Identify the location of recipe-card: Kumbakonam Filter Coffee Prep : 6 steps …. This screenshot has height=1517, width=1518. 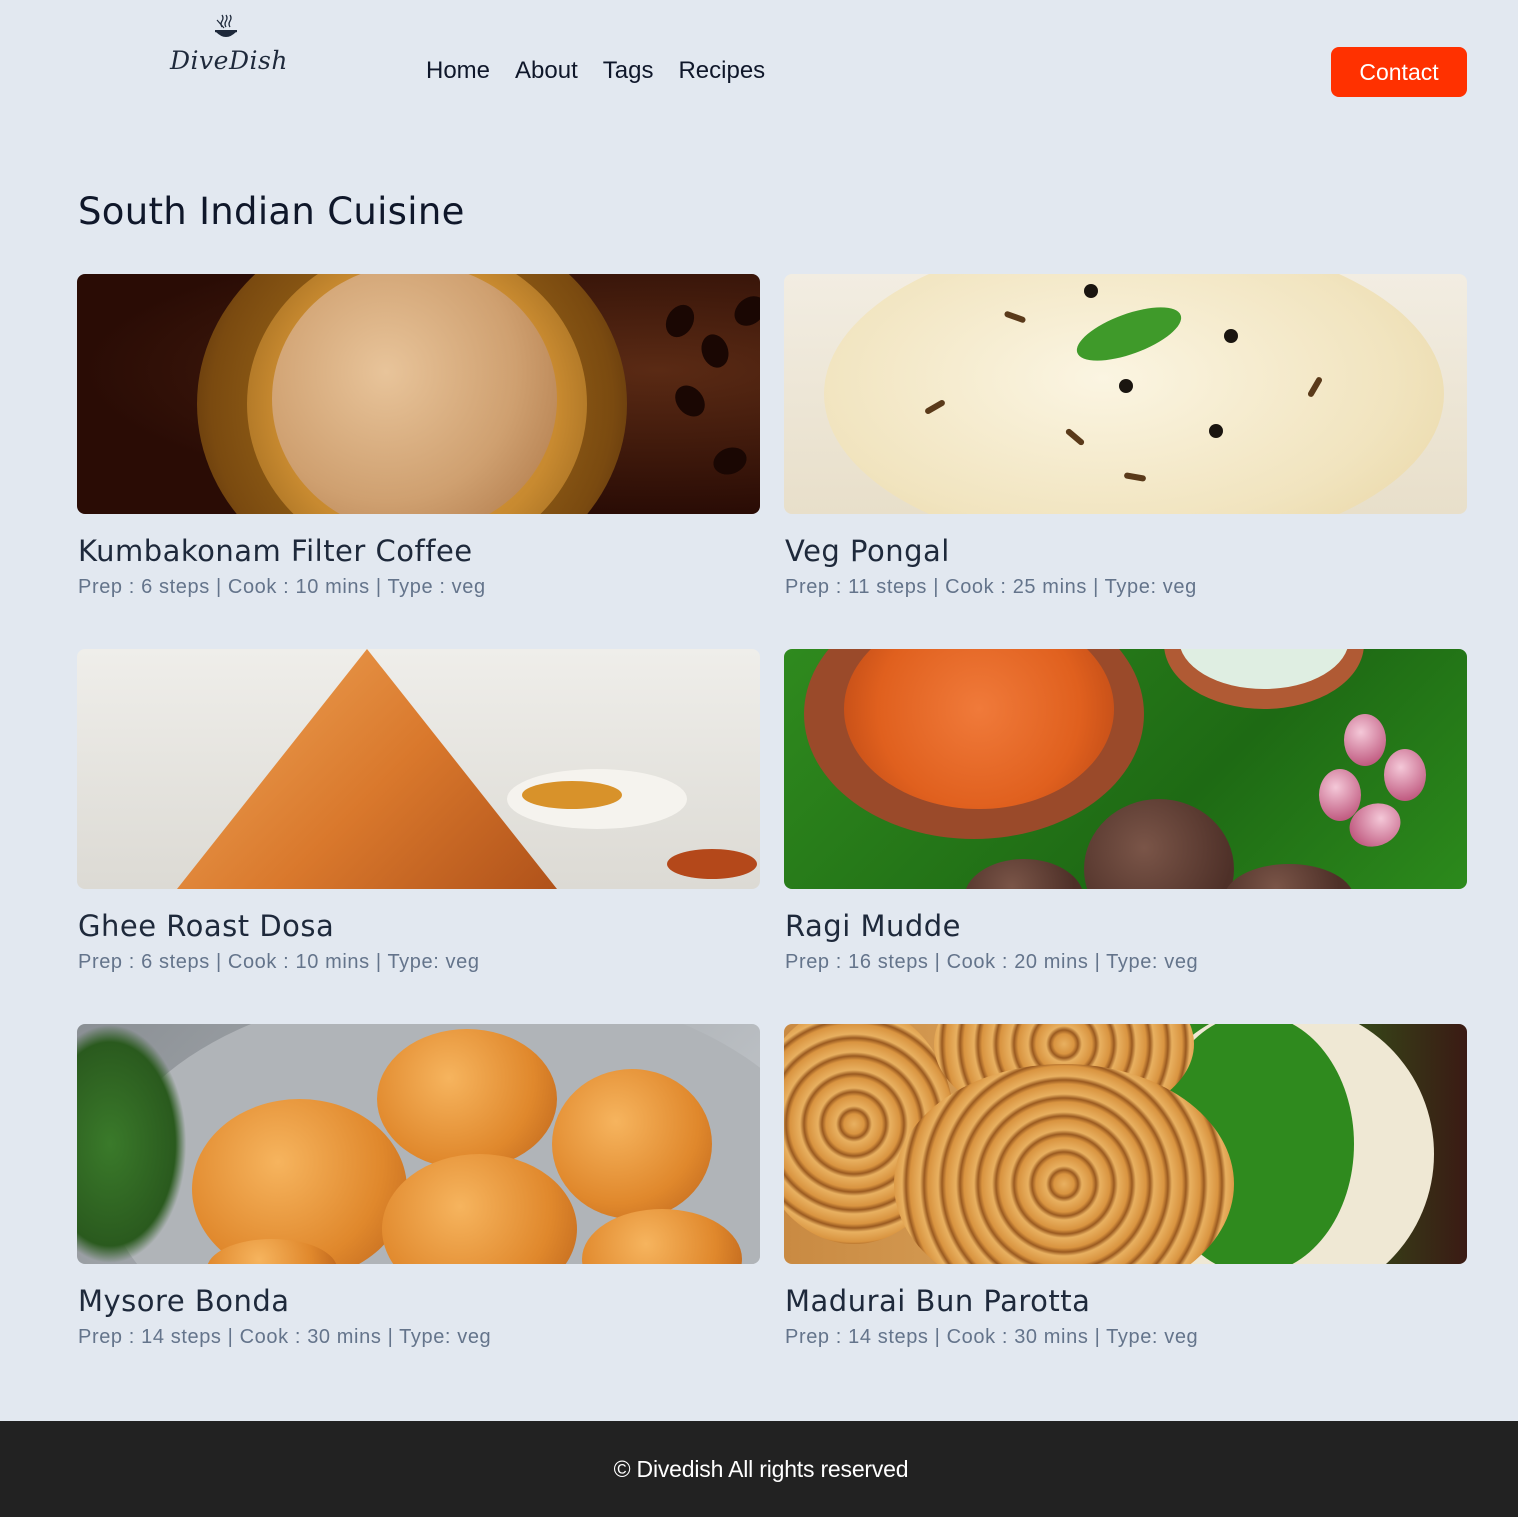
(418, 461).